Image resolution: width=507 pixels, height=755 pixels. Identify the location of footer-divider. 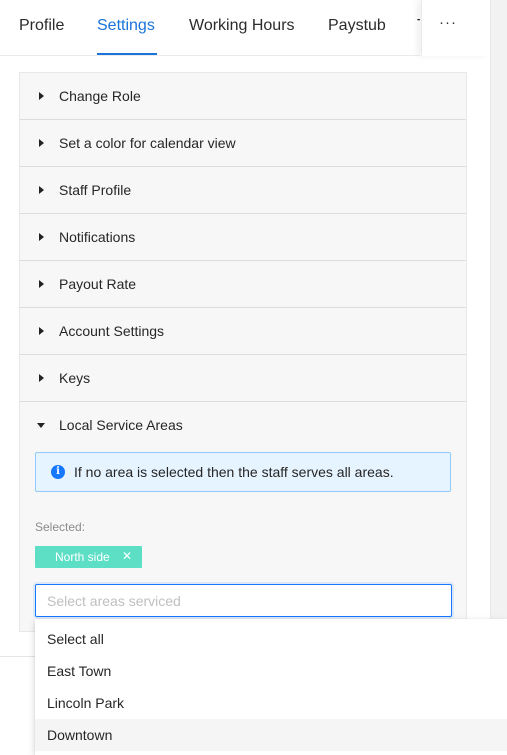
(17, 705).